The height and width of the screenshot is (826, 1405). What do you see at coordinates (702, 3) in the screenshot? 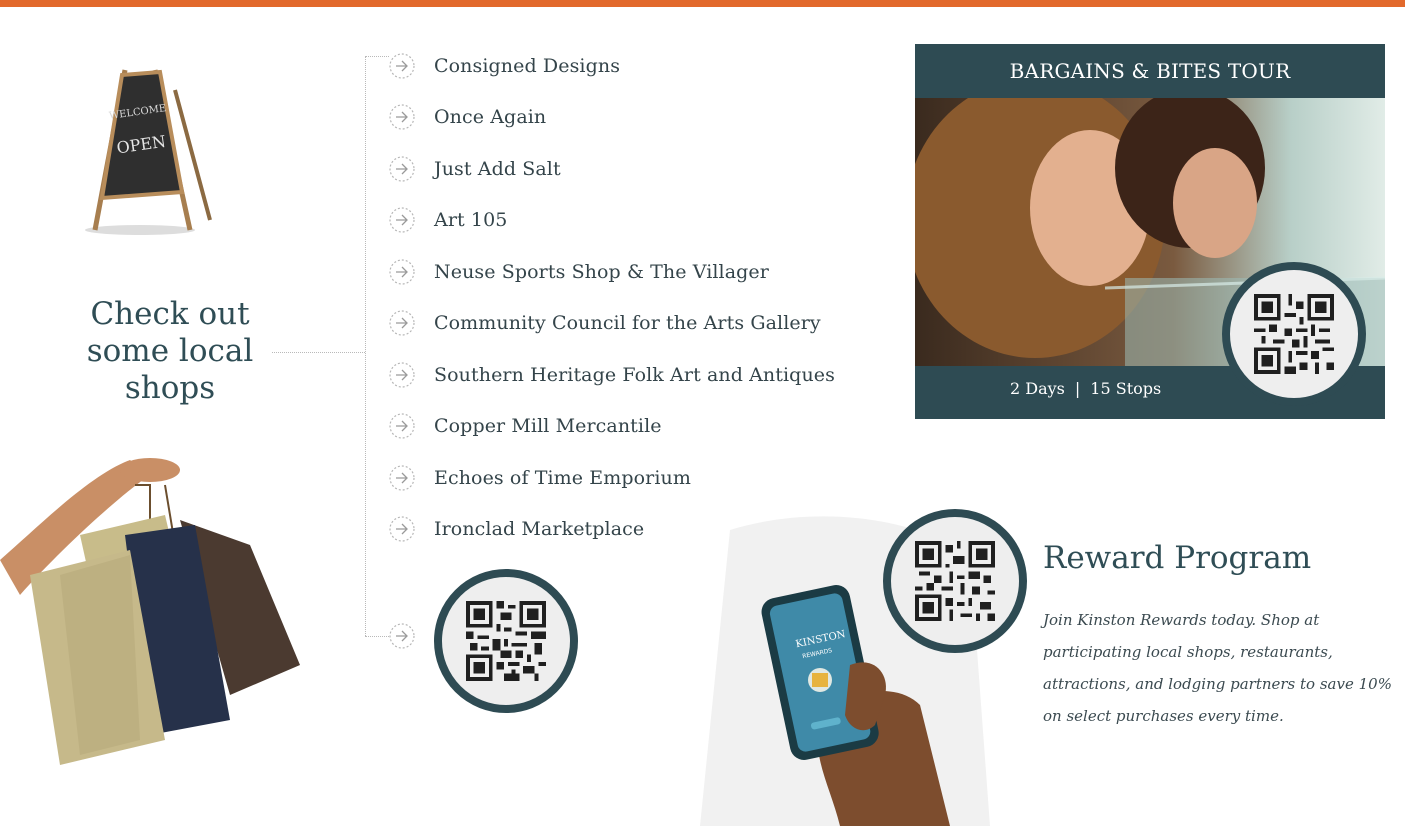
I see `top-accent-bar` at bounding box center [702, 3].